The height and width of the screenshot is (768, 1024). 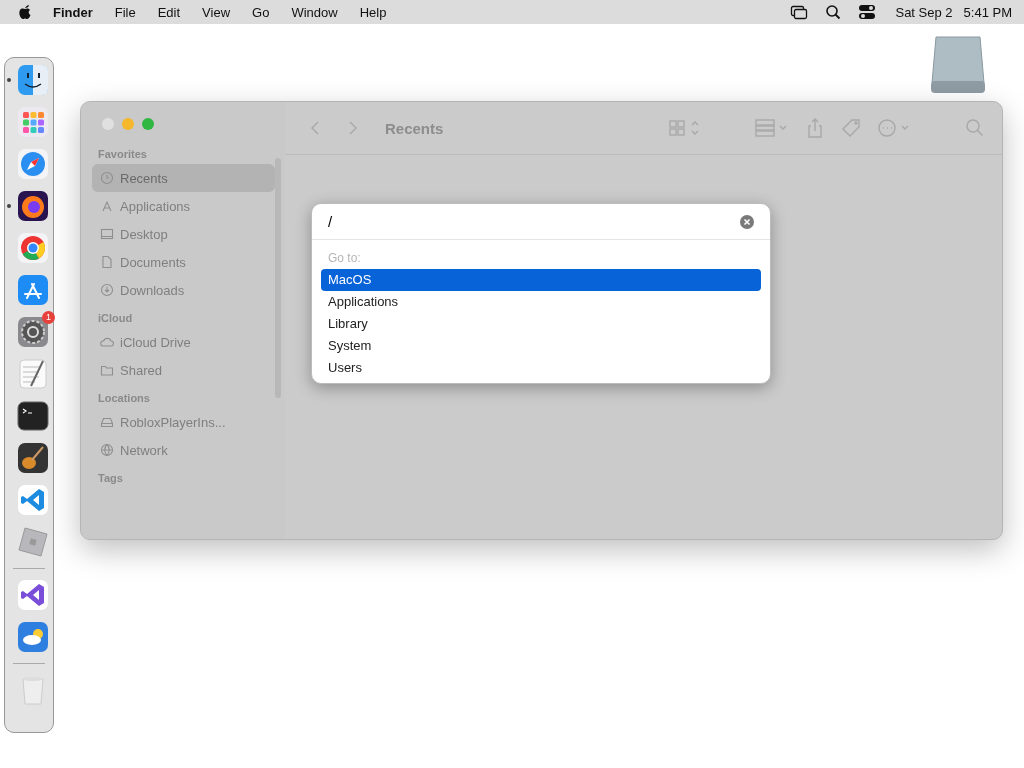 What do you see at coordinates (169, 12) in the screenshot?
I see `menu-item: Edit` at bounding box center [169, 12].